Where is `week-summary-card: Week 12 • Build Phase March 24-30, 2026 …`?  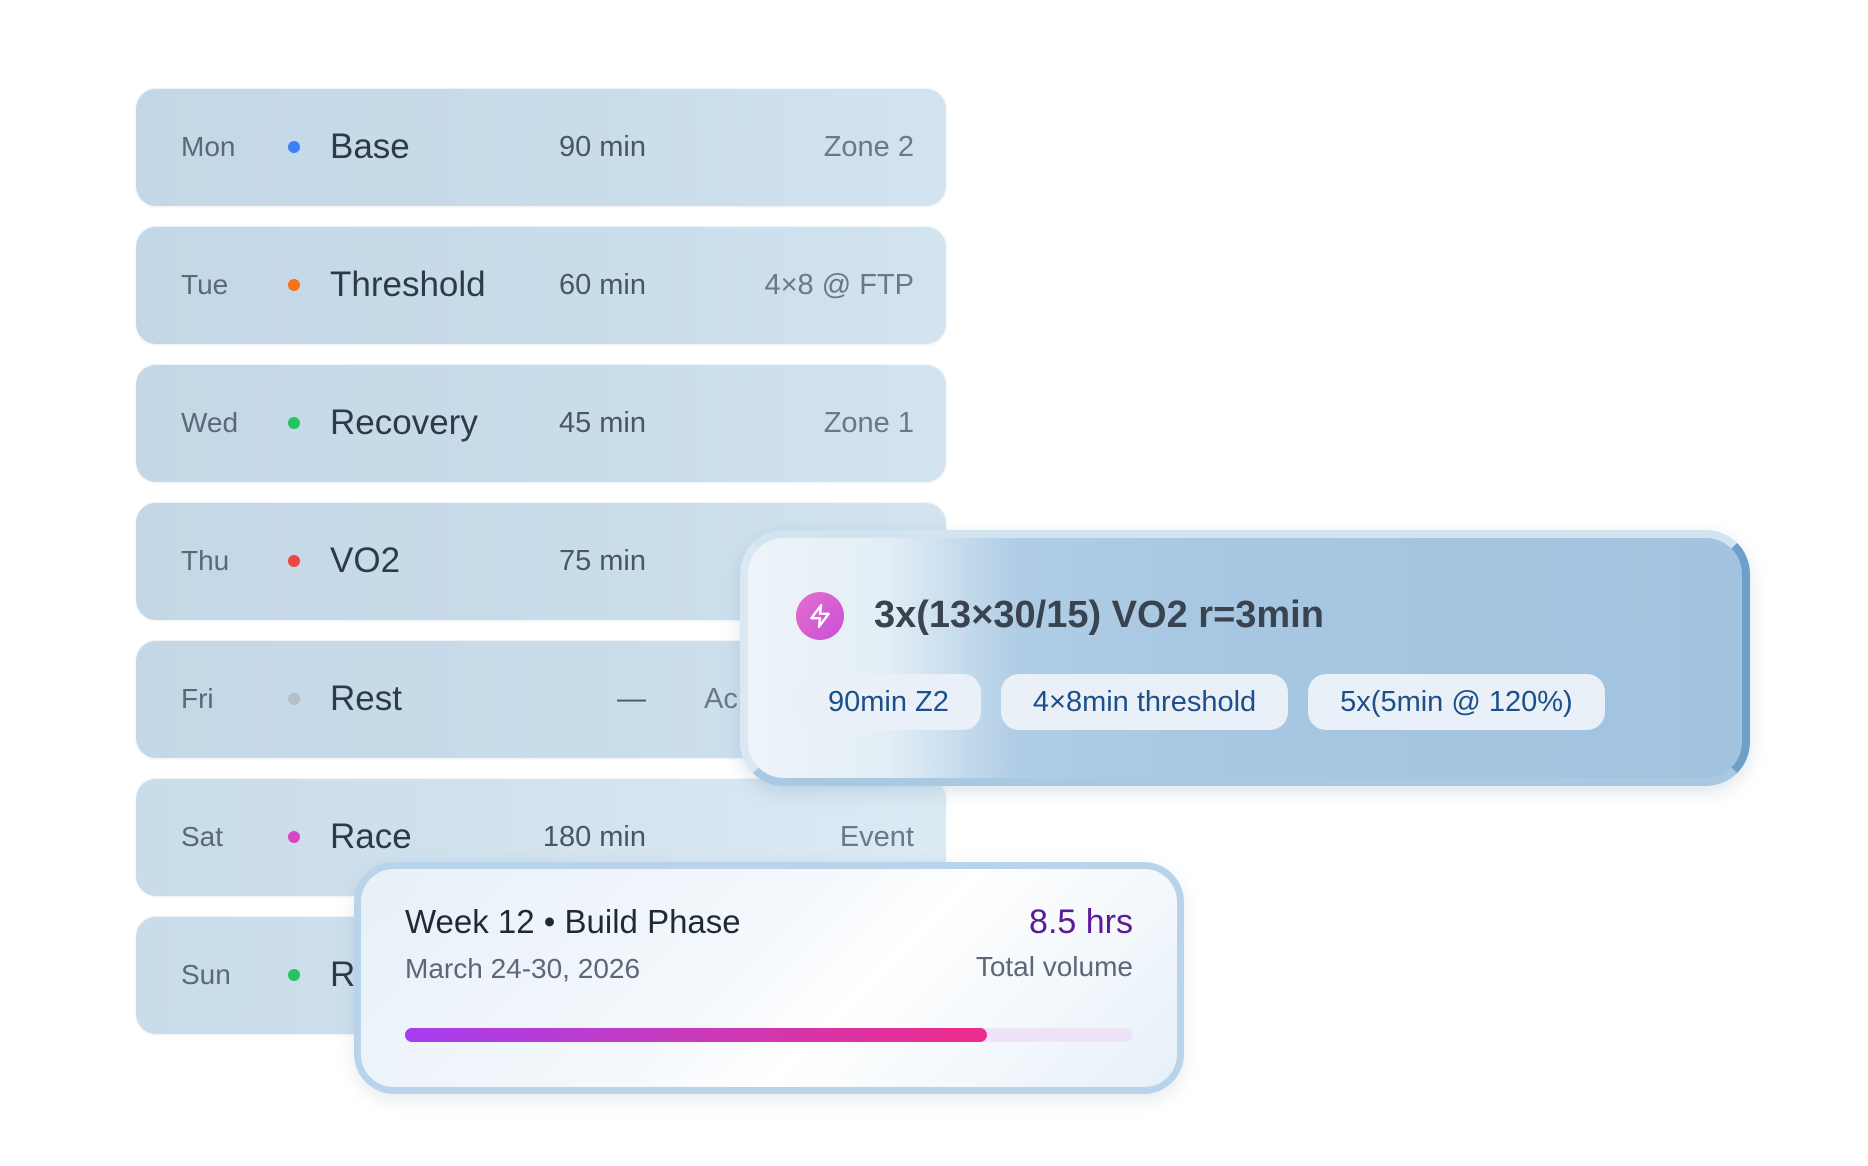
week-summary-card: Week 12 • Build Phase March 24-30, 2026 … is located at coordinates (769, 978).